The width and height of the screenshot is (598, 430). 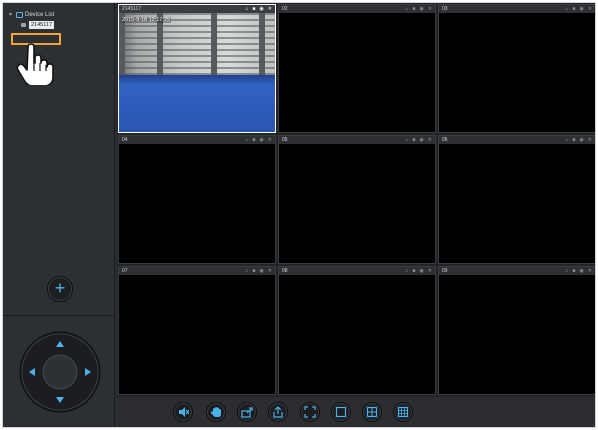 I want to click on tile-title: 06, so click(x=445, y=140).